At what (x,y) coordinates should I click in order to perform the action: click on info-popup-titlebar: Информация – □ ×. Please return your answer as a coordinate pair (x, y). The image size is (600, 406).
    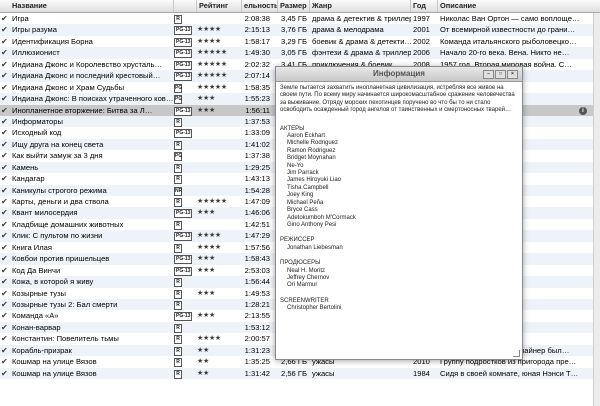
    Looking at the image, I should click on (399, 74).